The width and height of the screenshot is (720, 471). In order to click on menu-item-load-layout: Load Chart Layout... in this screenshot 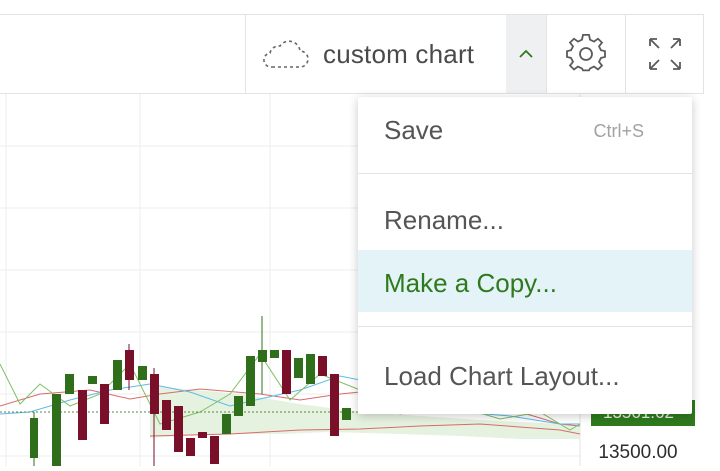, I will do `click(525, 375)`.